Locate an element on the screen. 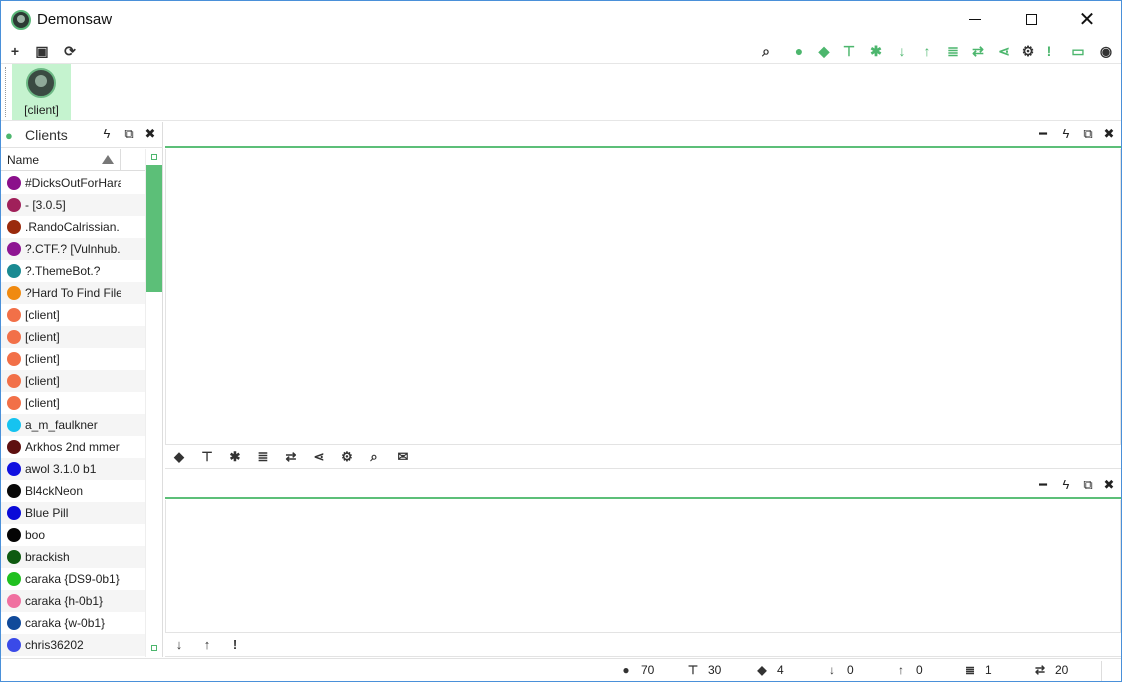 The image size is (1122, 682). avatar-button: ◉ is located at coordinates (1106, 51).